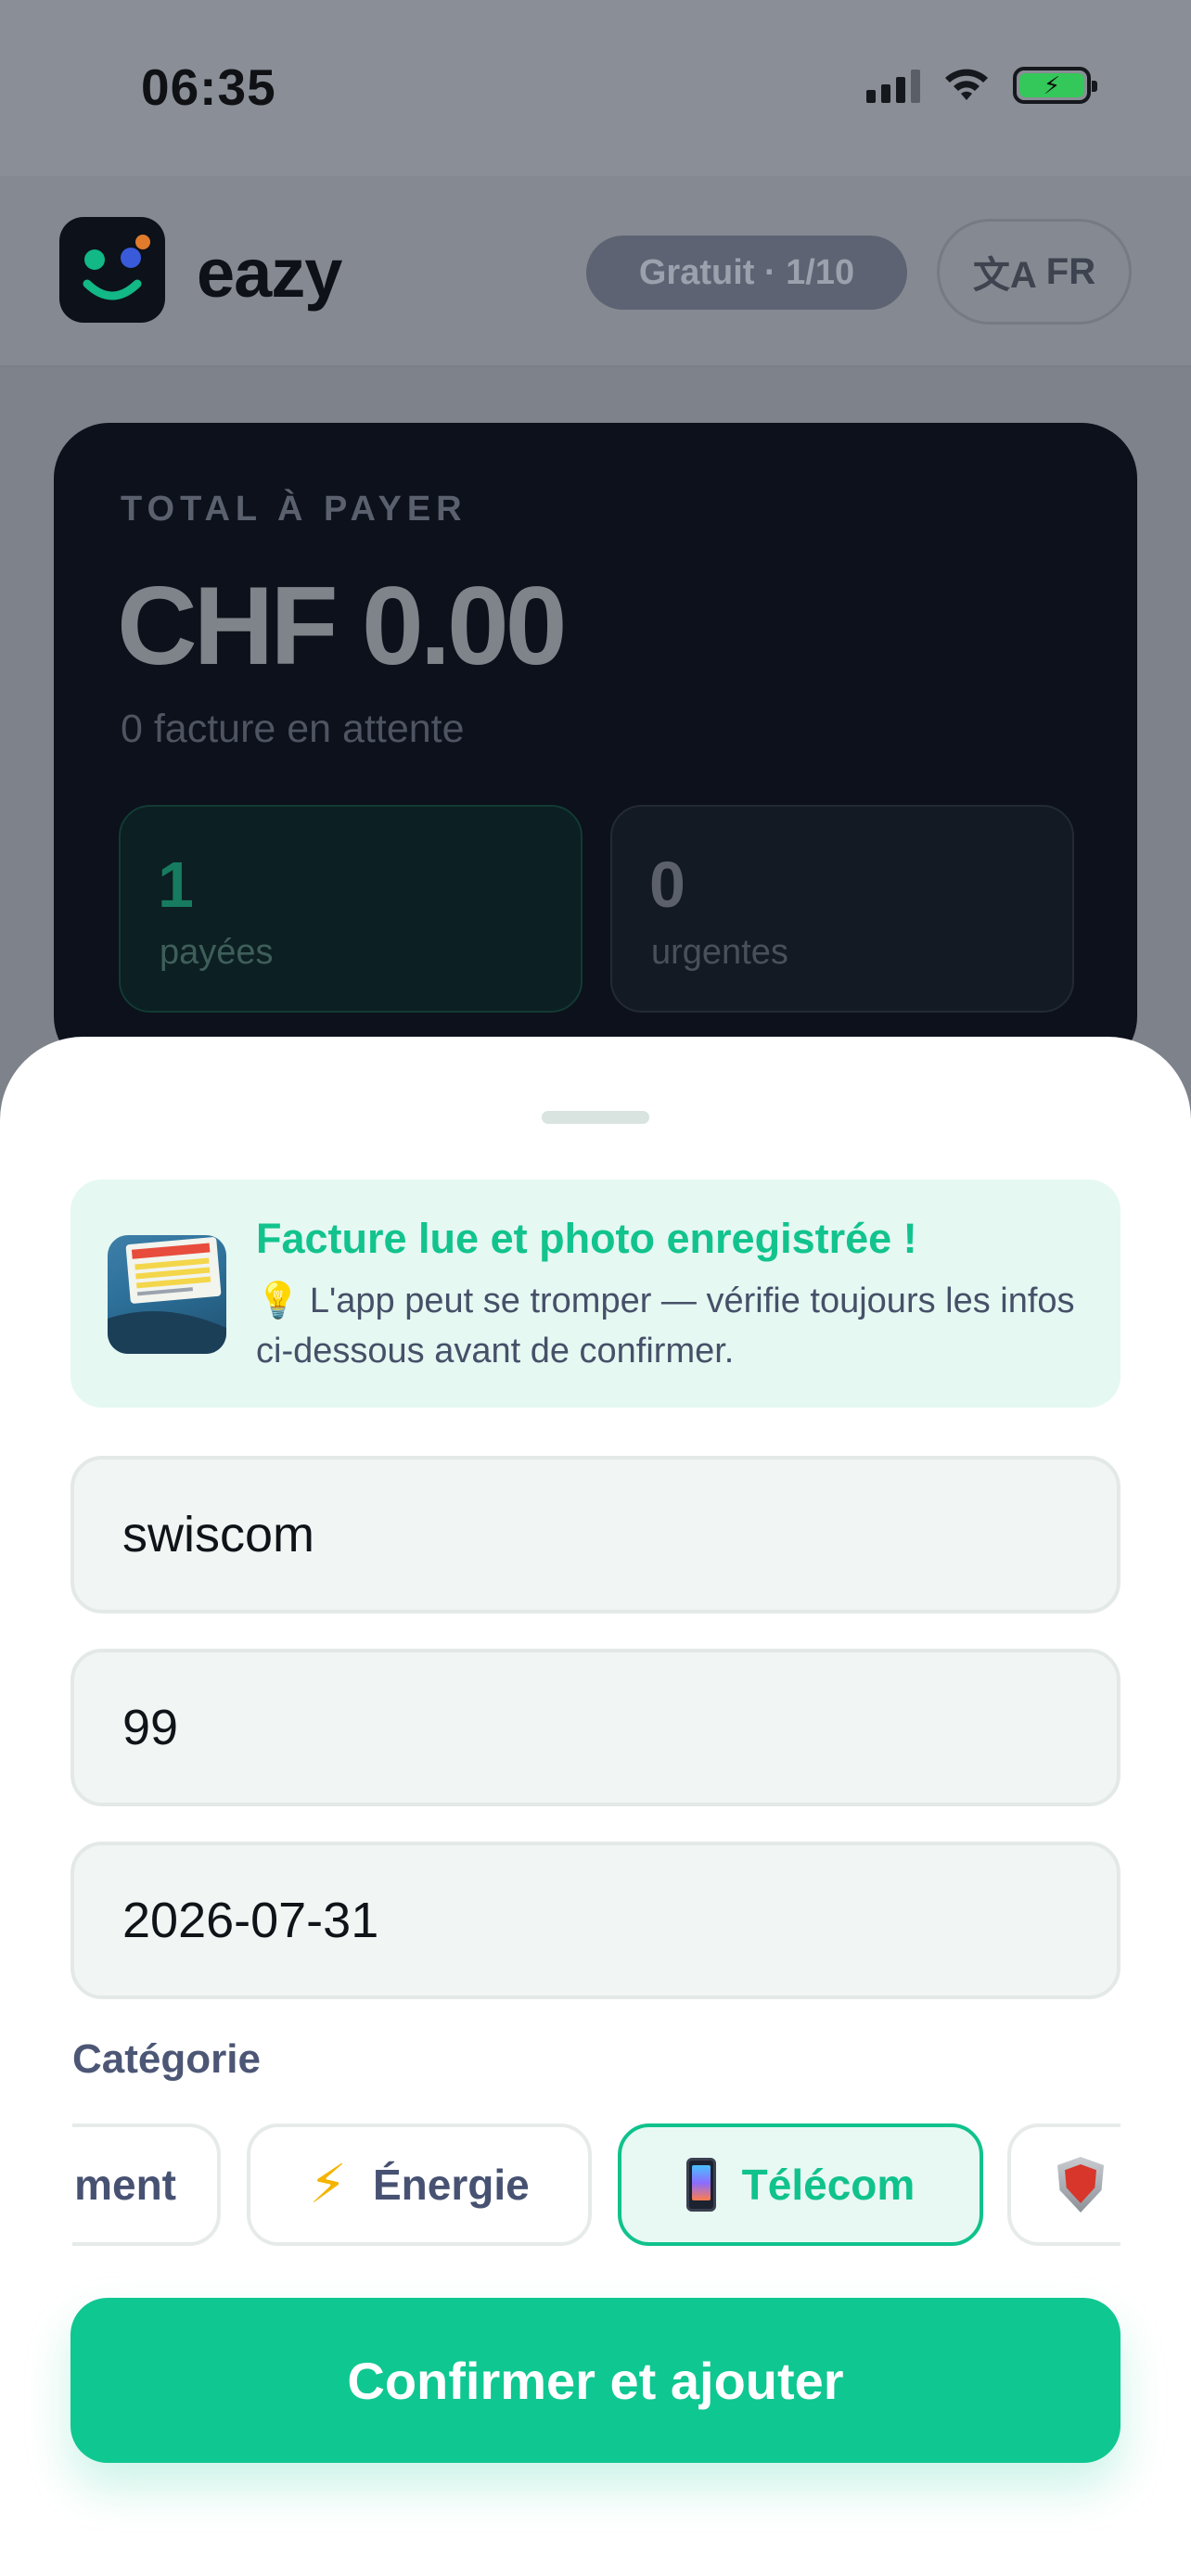 The width and height of the screenshot is (1191, 2576). I want to click on category-chip-insurance, so click(1064, 2184).